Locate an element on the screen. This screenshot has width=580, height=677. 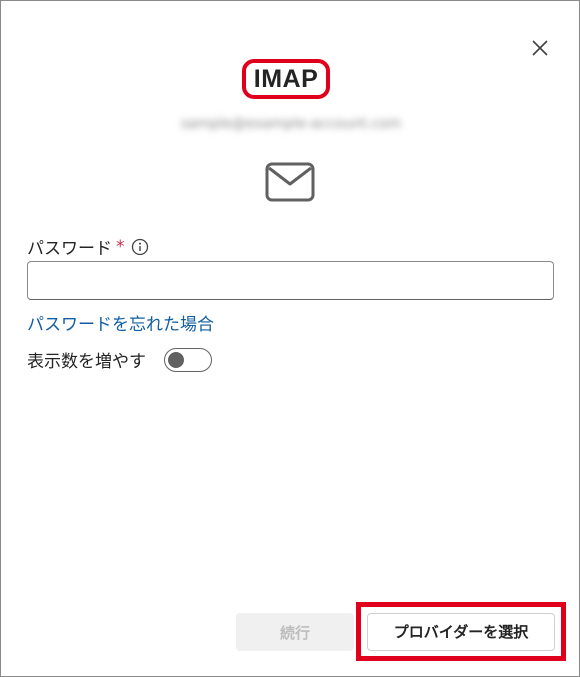
close-button is located at coordinates (540, 48).